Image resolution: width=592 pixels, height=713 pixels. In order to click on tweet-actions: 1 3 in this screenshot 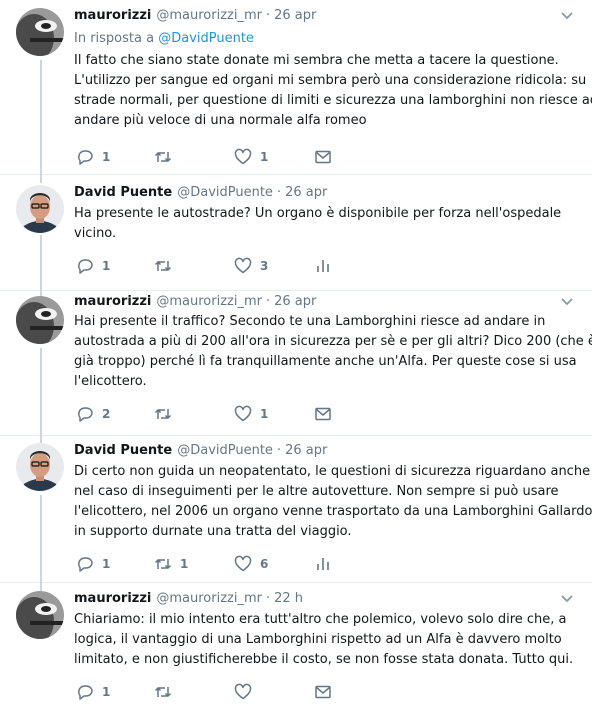, I will do `click(224, 266)`.